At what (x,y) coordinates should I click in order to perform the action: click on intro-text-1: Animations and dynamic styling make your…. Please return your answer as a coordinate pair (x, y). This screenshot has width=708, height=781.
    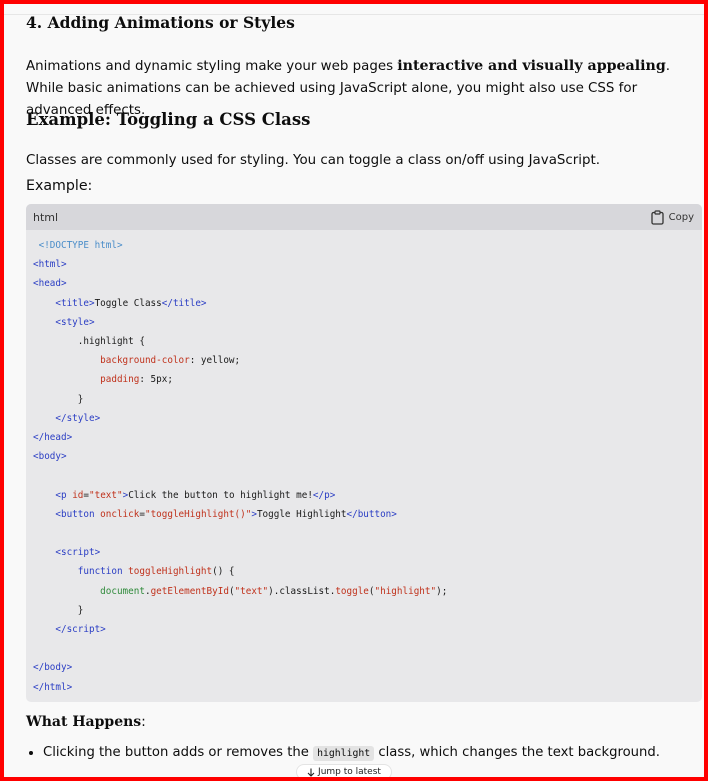
    Looking at the image, I should click on (212, 66).